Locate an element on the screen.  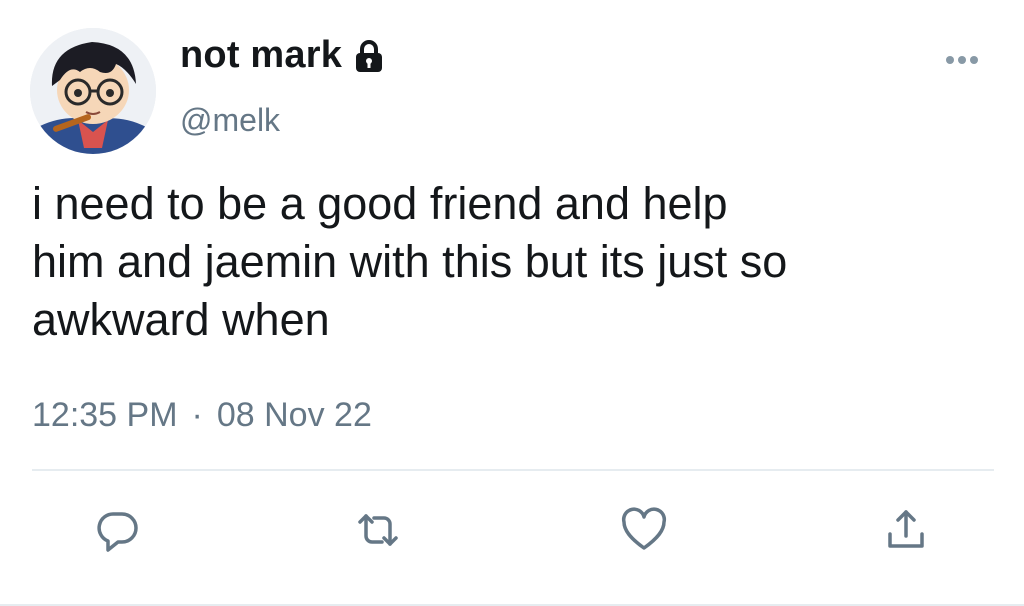
tweet-date: 08 Nov 22 is located at coordinates (294, 415).